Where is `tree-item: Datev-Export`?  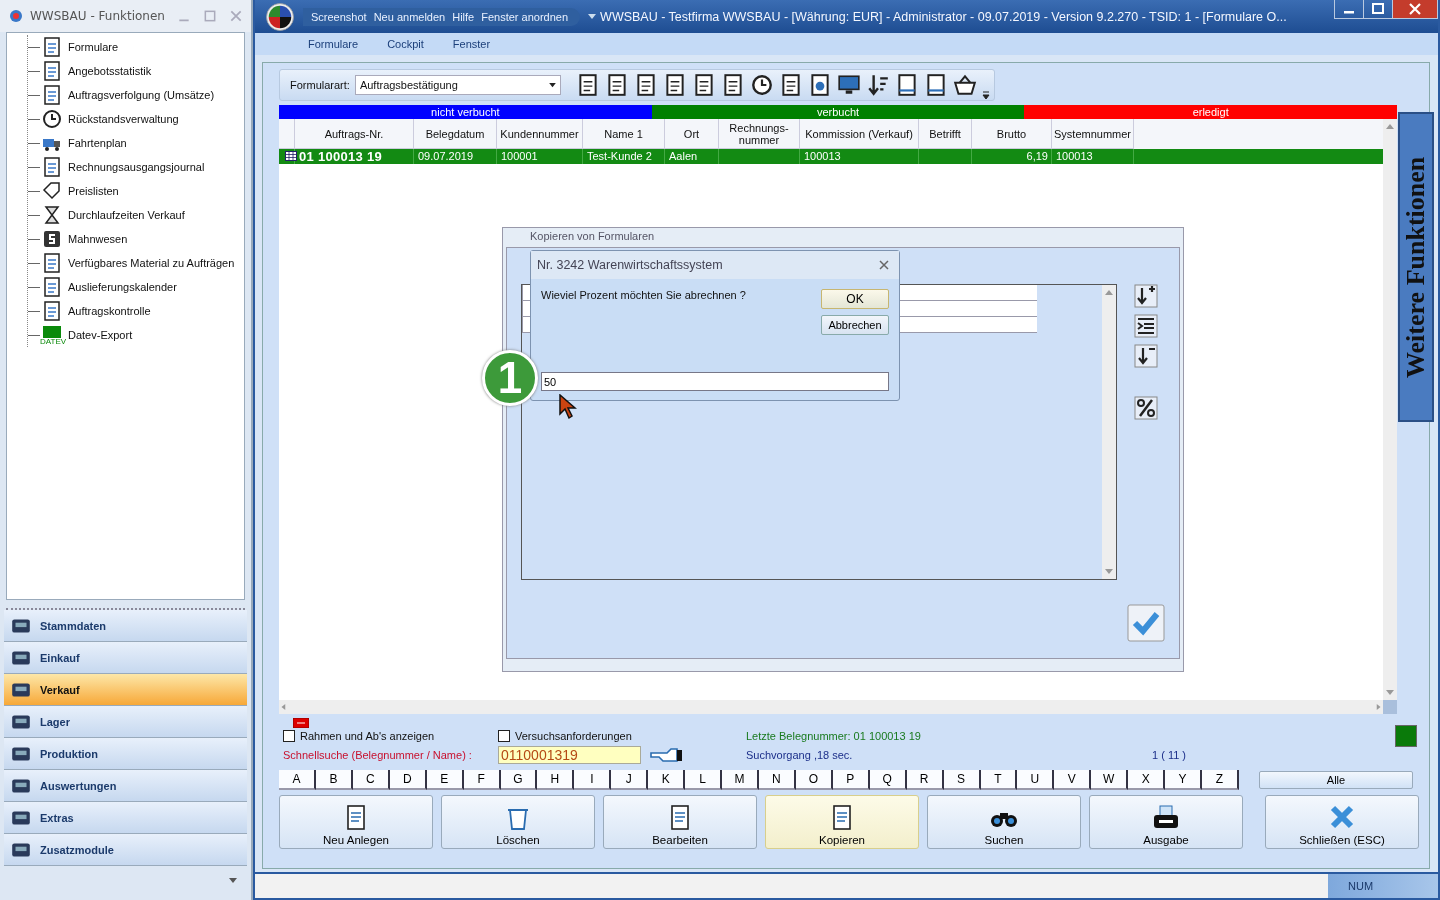
tree-item: Datev-Export is located at coordinates (100, 335).